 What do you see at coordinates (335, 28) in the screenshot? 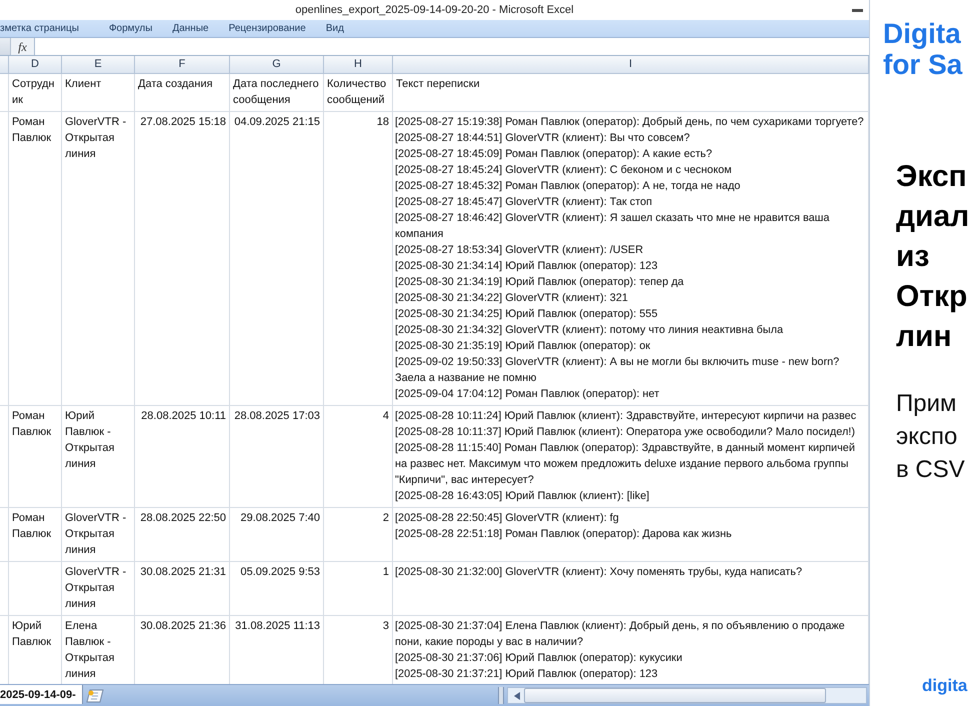
I see `ribbon-tab: Вид` at bounding box center [335, 28].